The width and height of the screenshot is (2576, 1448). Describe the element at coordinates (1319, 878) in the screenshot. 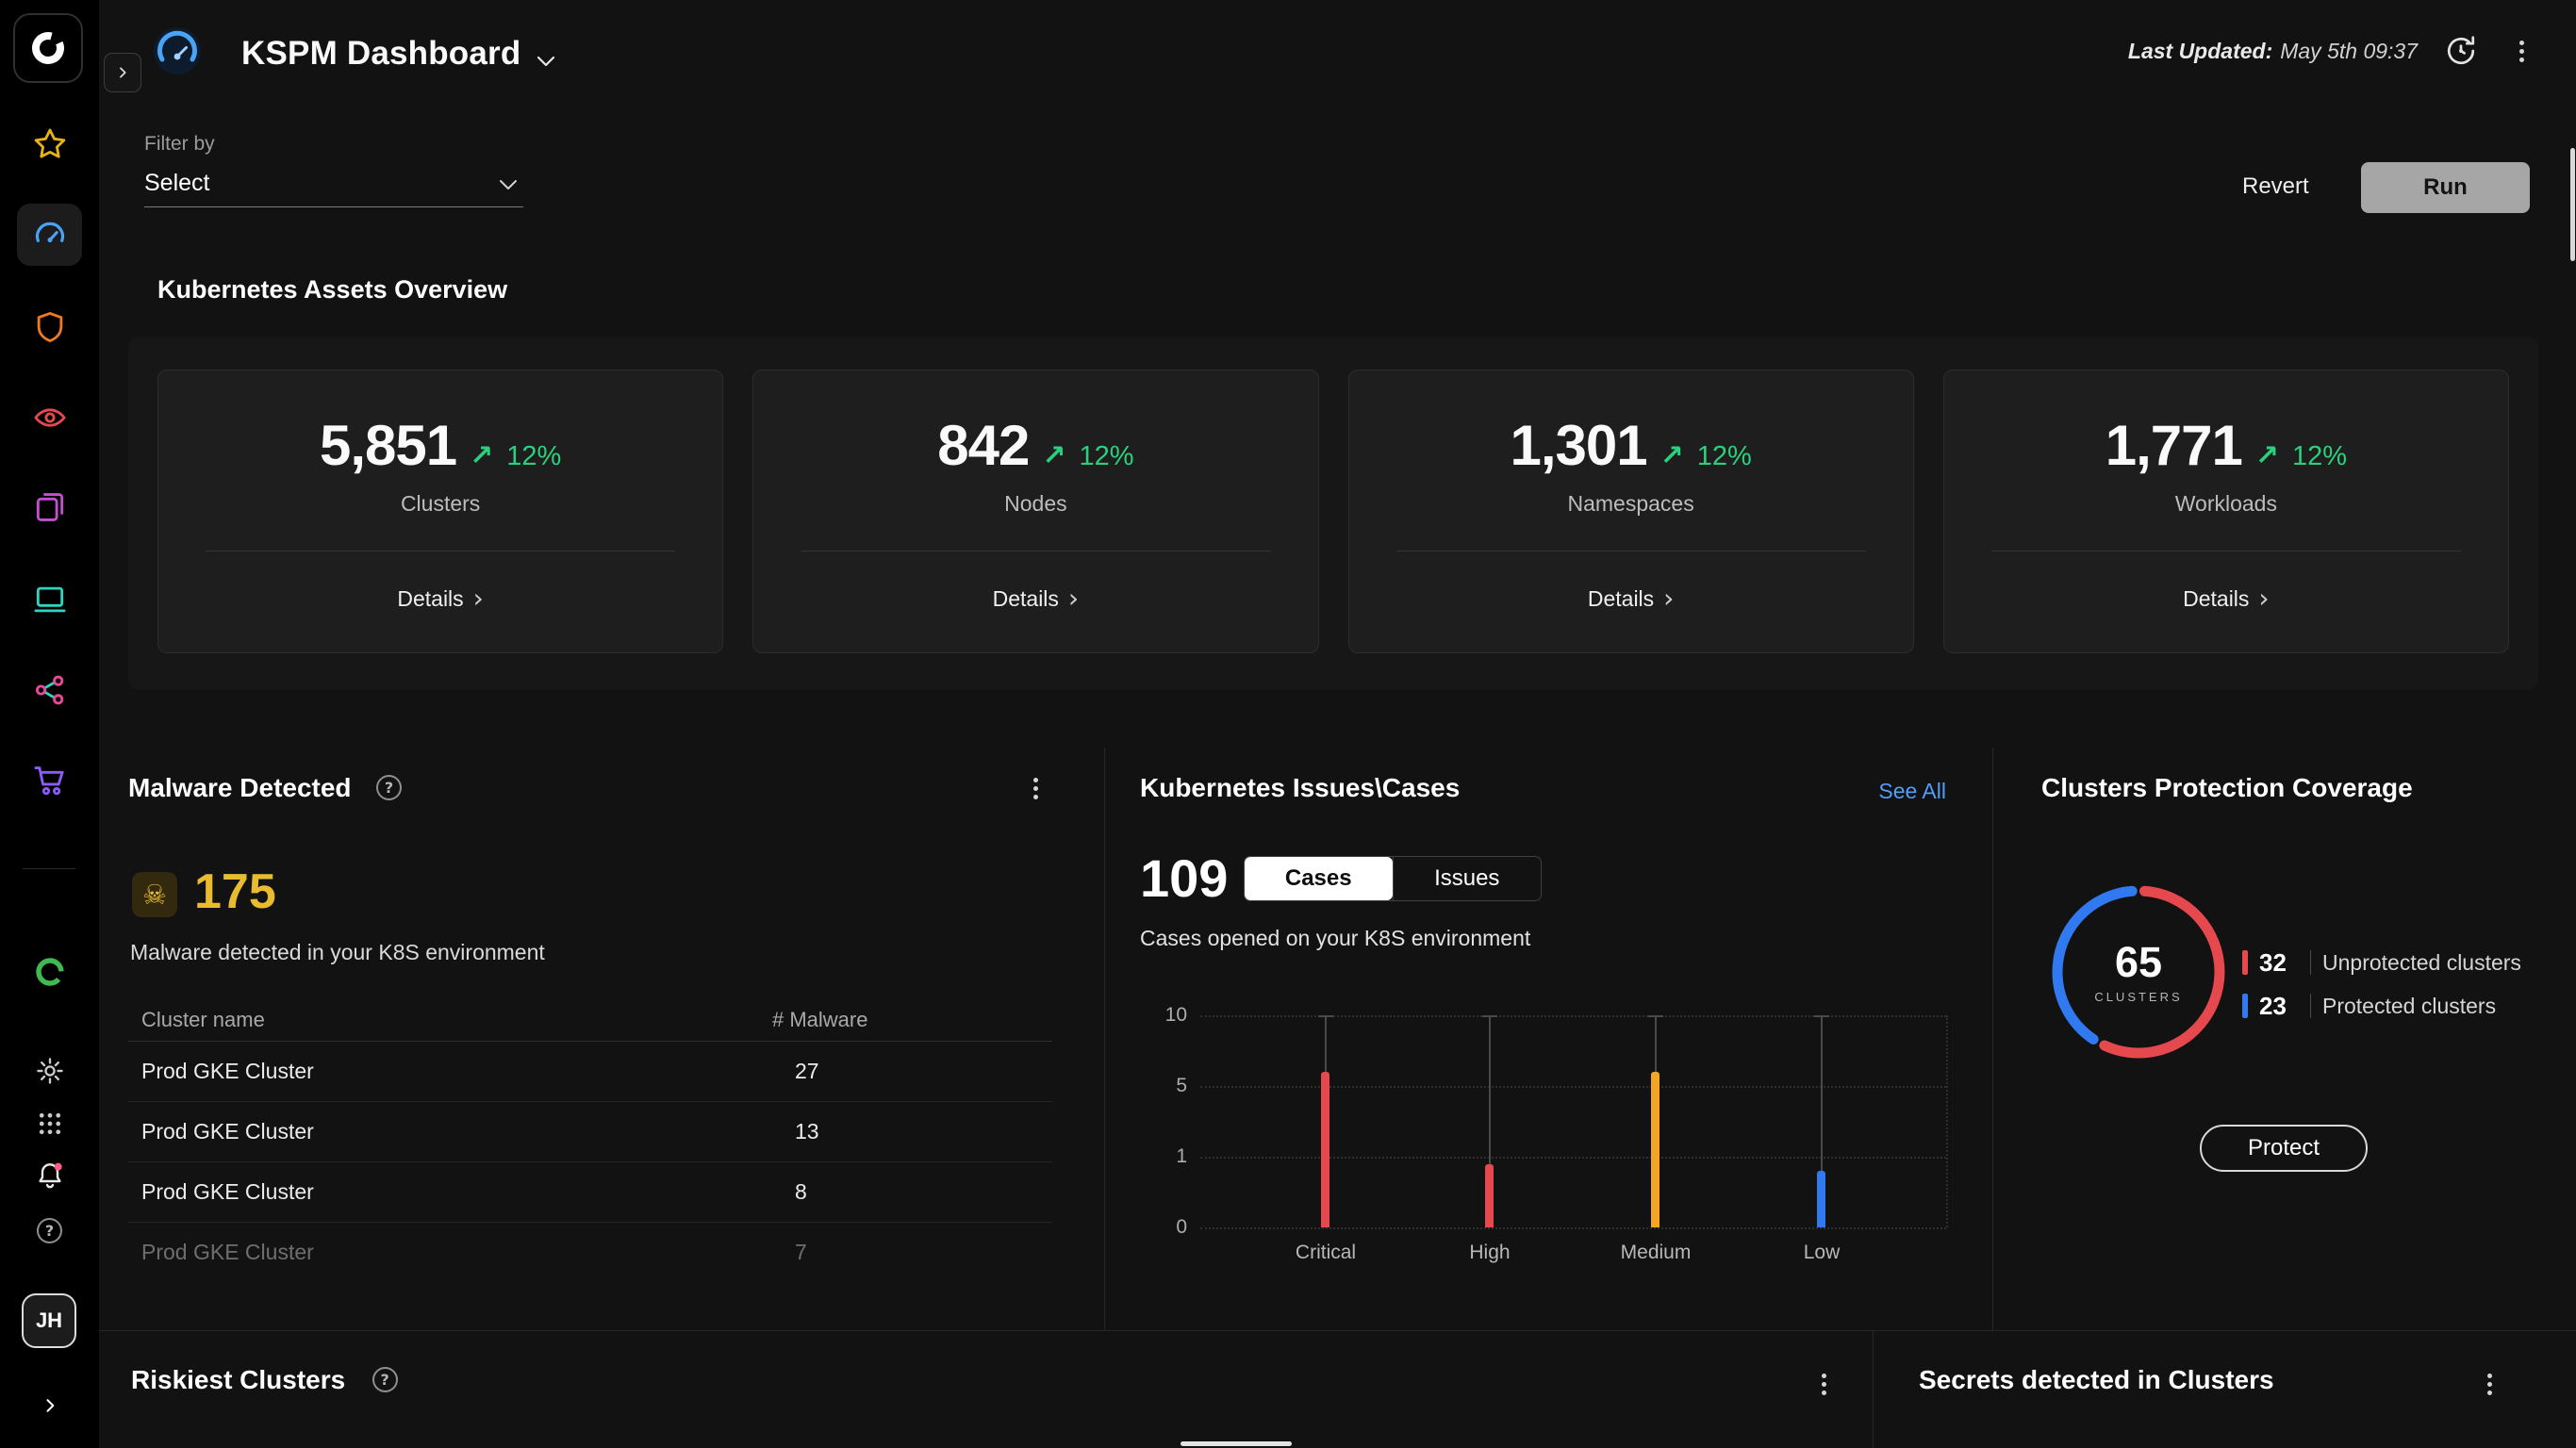

I see `tab-cases: Cases` at that location.